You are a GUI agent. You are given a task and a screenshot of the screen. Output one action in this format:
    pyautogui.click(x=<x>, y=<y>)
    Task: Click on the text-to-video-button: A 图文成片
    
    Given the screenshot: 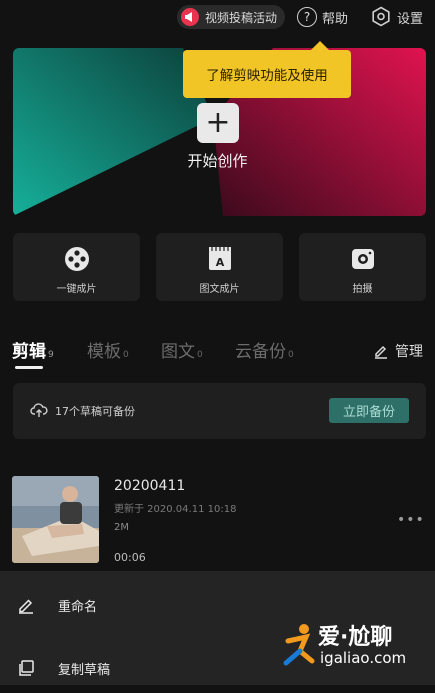 What is the action you would take?
    pyautogui.click(x=219, y=267)
    